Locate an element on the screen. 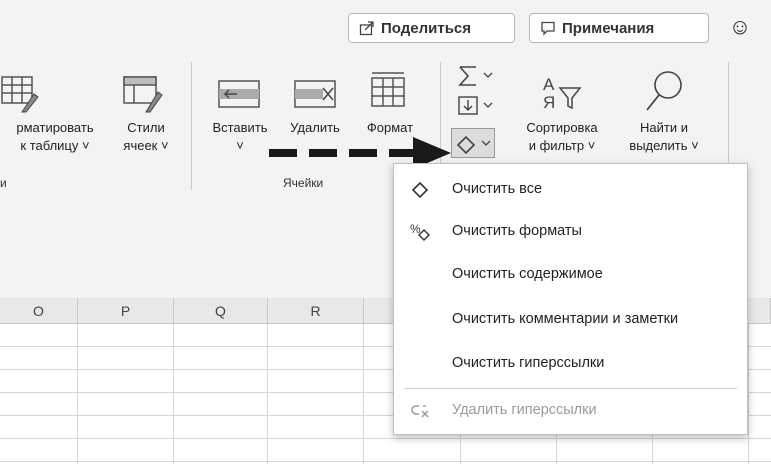 This screenshot has width=771, height=464. menu-item-remove-hyperlinks: Удалить гиперссылки is located at coordinates (570, 410).